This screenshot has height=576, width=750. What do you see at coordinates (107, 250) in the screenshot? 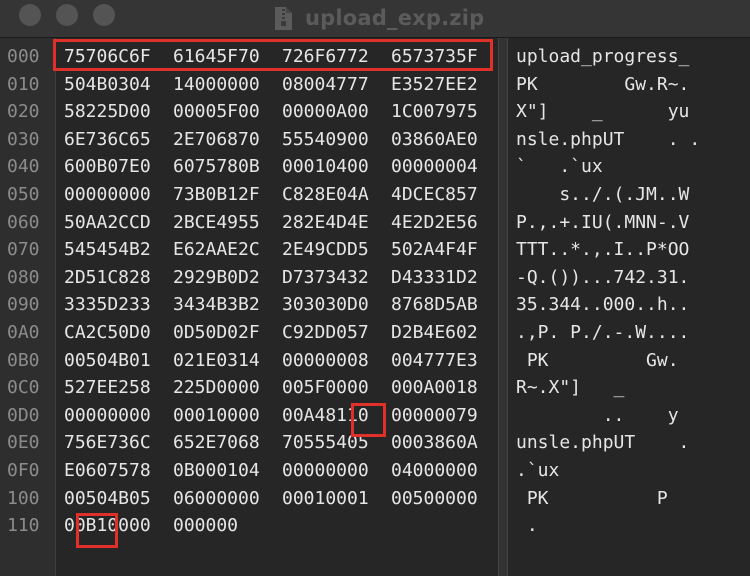
I see `hex-group: 545454B2` at bounding box center [107, 250].